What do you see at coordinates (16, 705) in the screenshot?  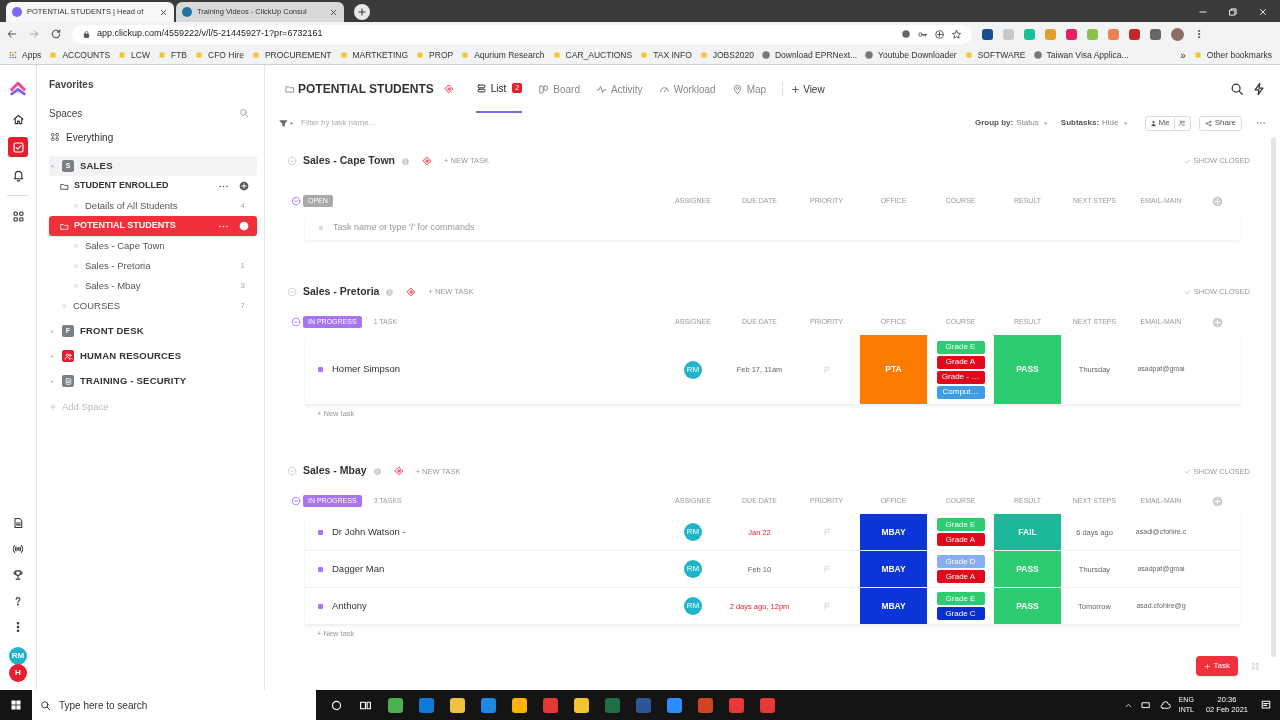 I see `start-icon` at bounding box center [16, 705].